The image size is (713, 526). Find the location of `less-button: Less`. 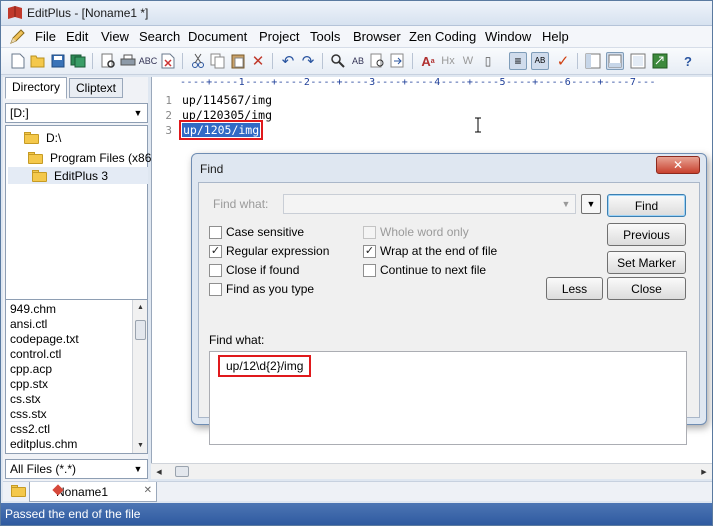

less-button: Less is located at coordinates (574, 288).